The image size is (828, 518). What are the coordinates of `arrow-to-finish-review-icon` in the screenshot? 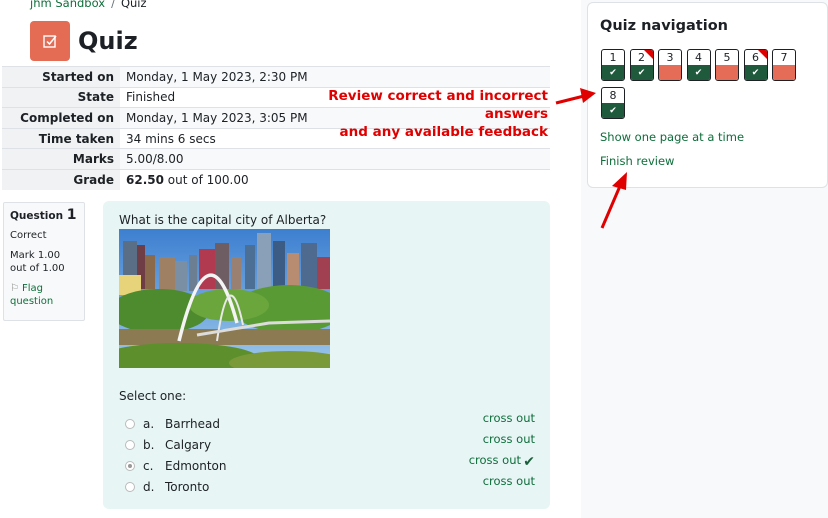 It's located at (613, 200).